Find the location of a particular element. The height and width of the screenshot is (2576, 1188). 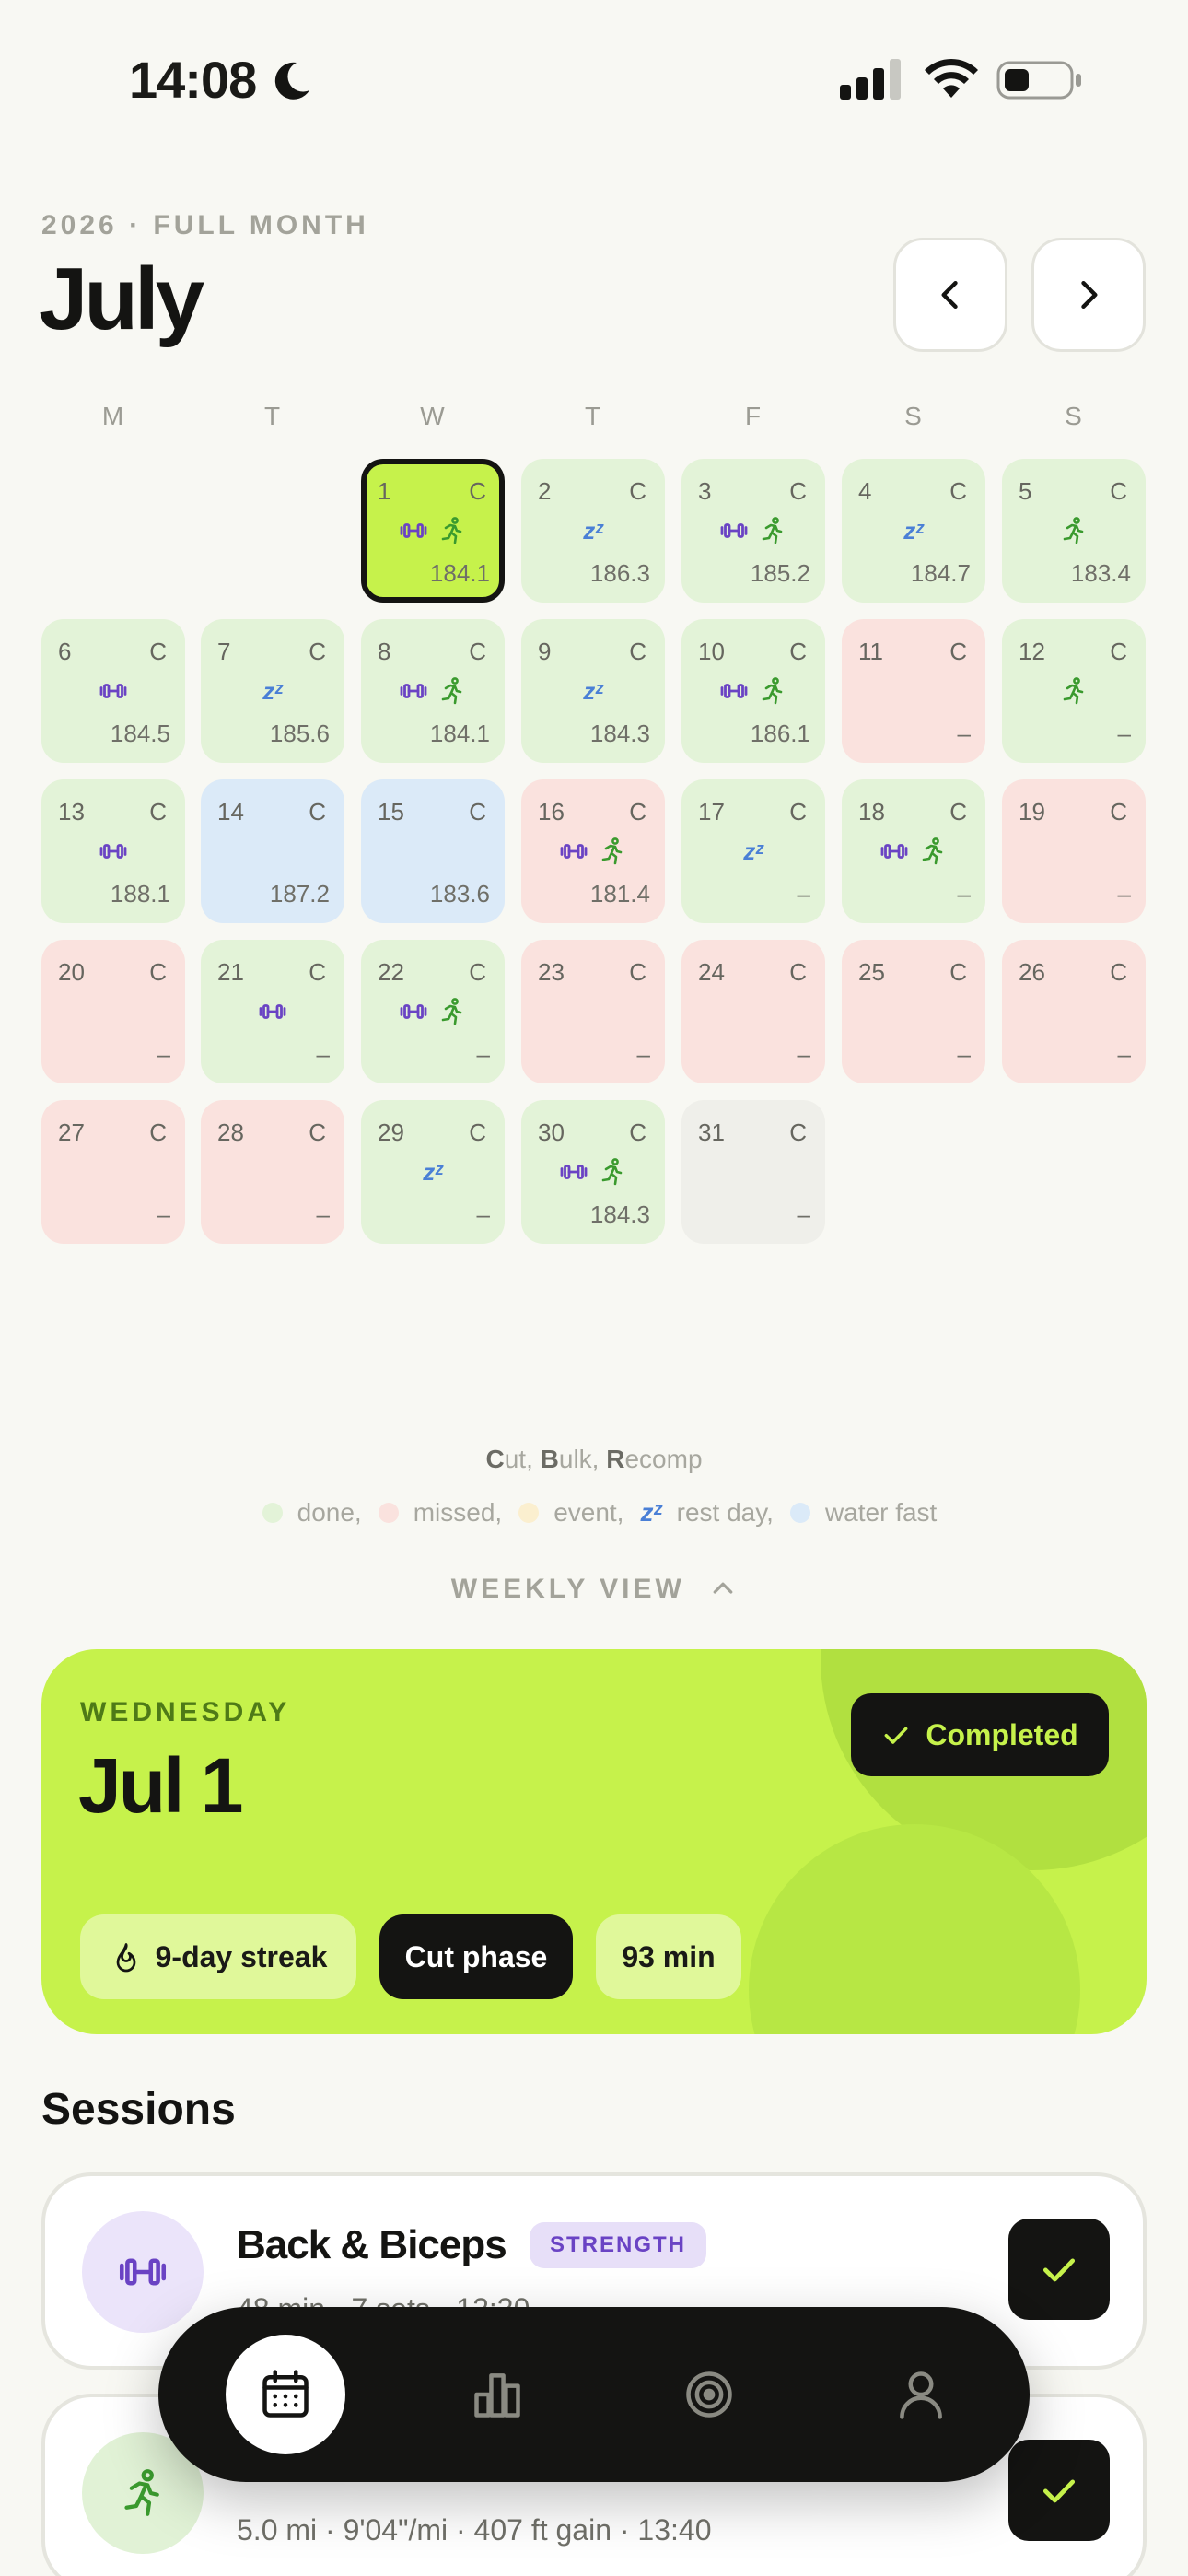

previous-month-button is located at coordinates (950, 295).